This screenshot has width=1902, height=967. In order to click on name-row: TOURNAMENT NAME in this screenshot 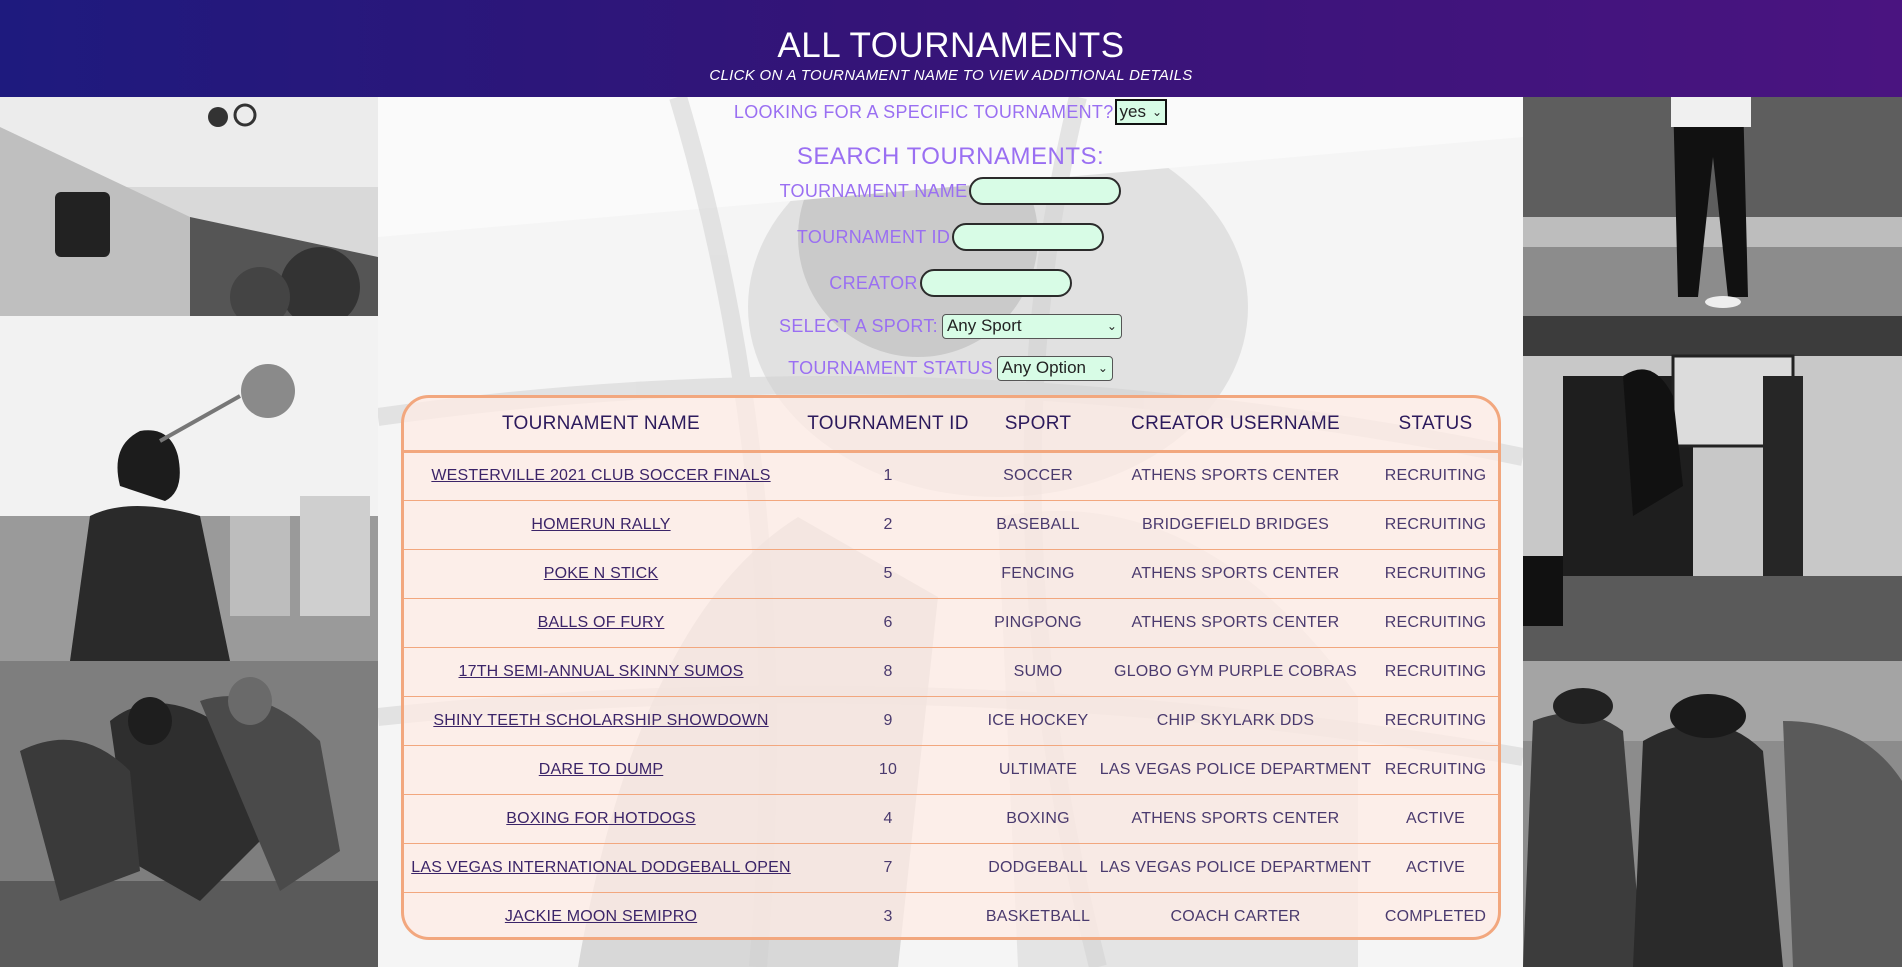, I will do `click(950, 191)`.